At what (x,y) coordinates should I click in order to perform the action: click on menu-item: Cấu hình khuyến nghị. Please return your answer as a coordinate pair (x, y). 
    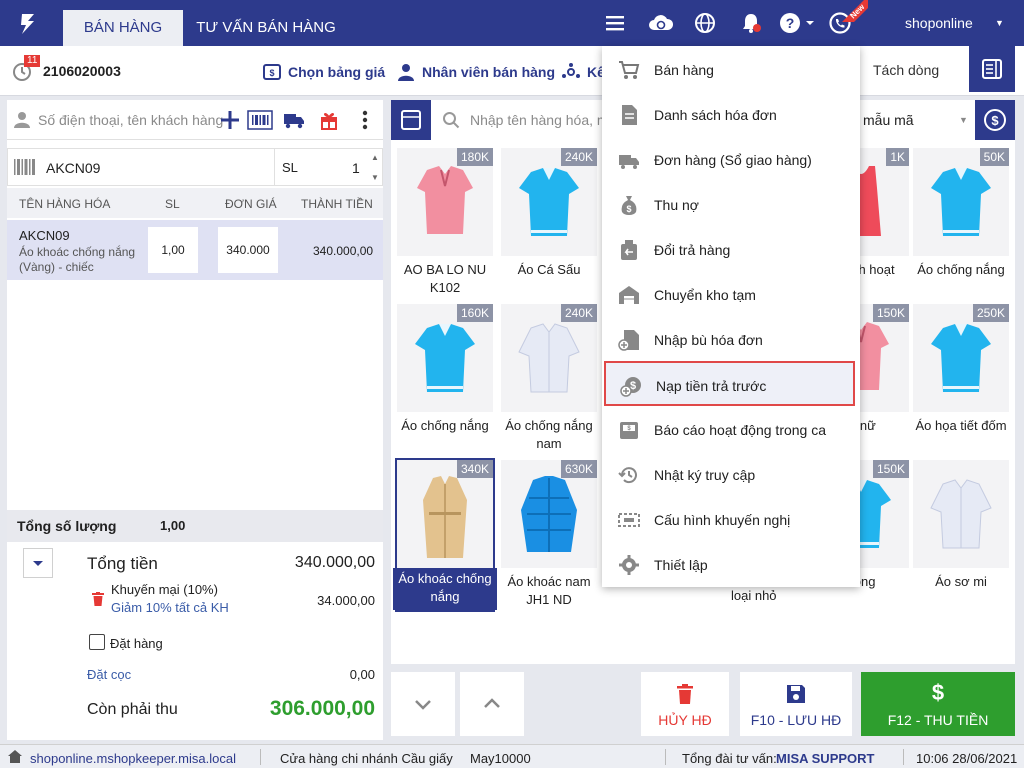
    Looking at the image, I should click on (731, 519).